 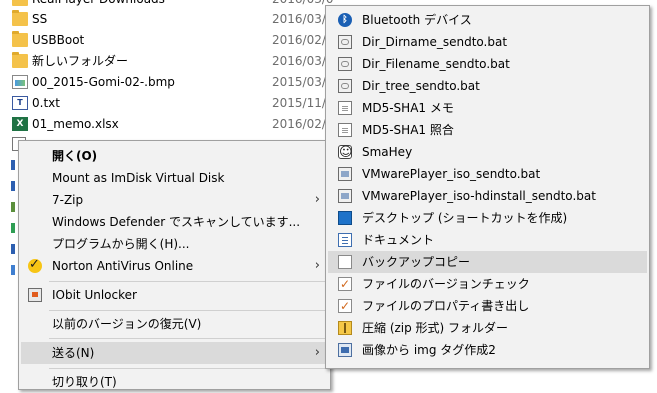 I want to click on documents-icon, so click(x=345, y=240).